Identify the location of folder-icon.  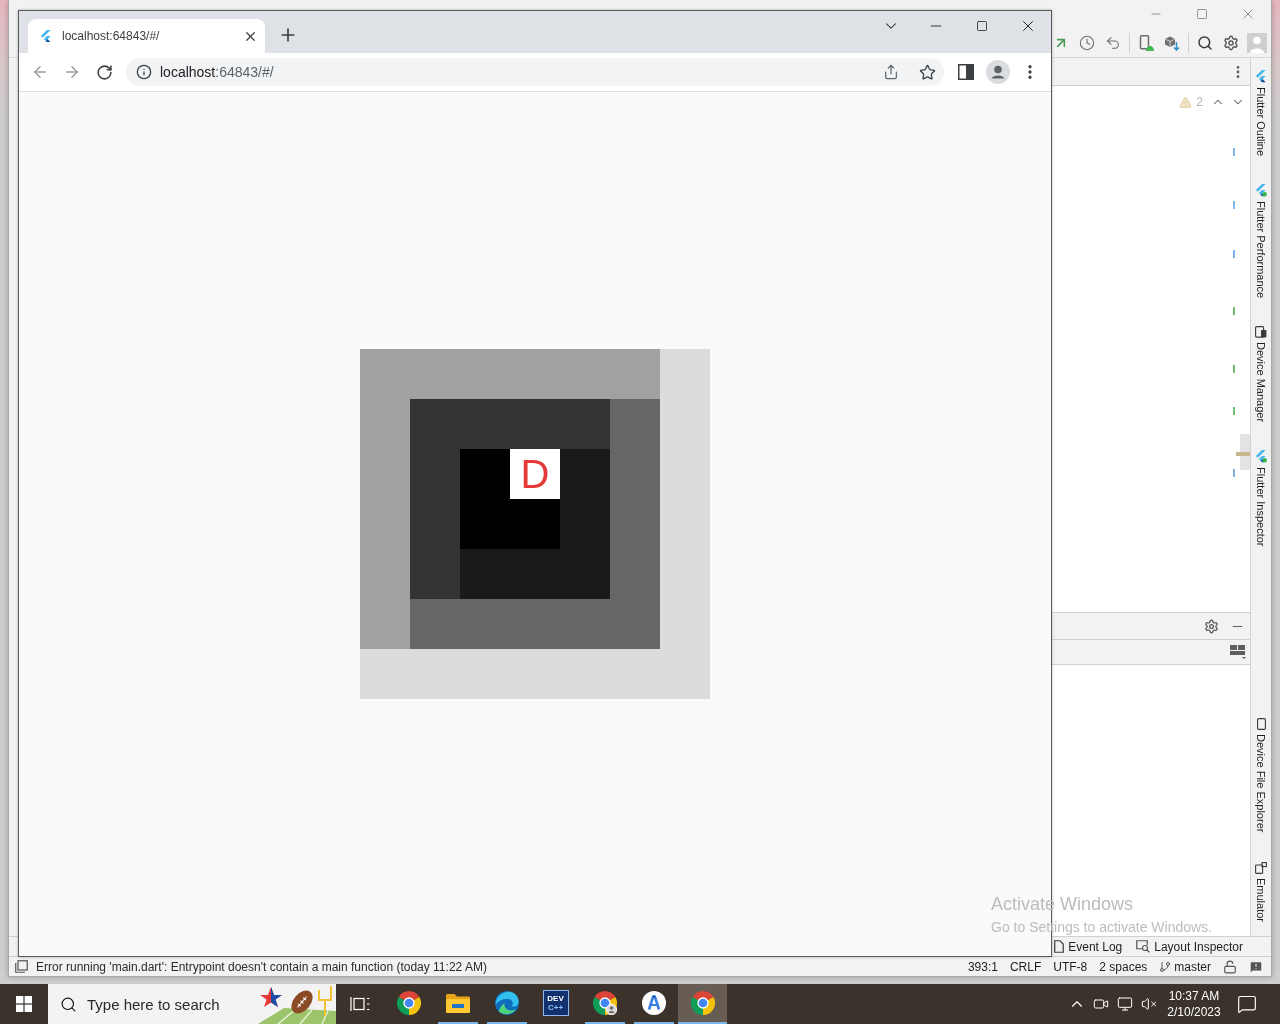
(457, 1003).